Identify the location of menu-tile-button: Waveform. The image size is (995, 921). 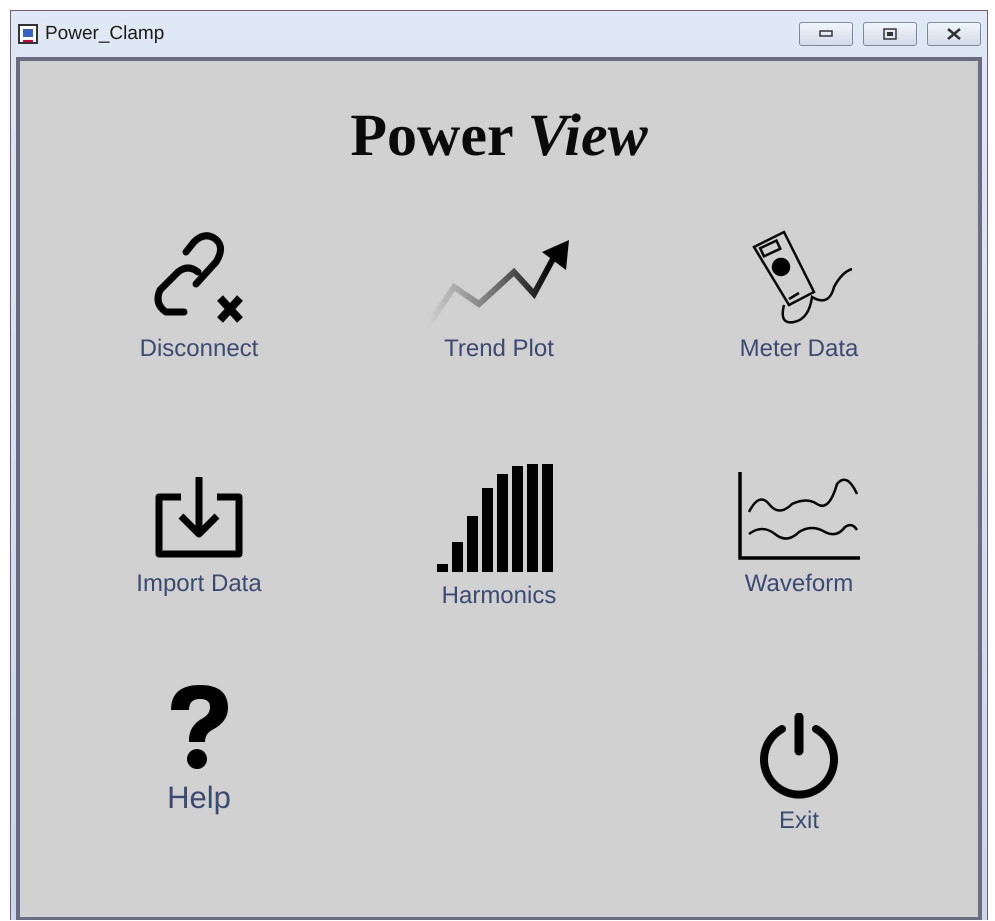
(799, 530).